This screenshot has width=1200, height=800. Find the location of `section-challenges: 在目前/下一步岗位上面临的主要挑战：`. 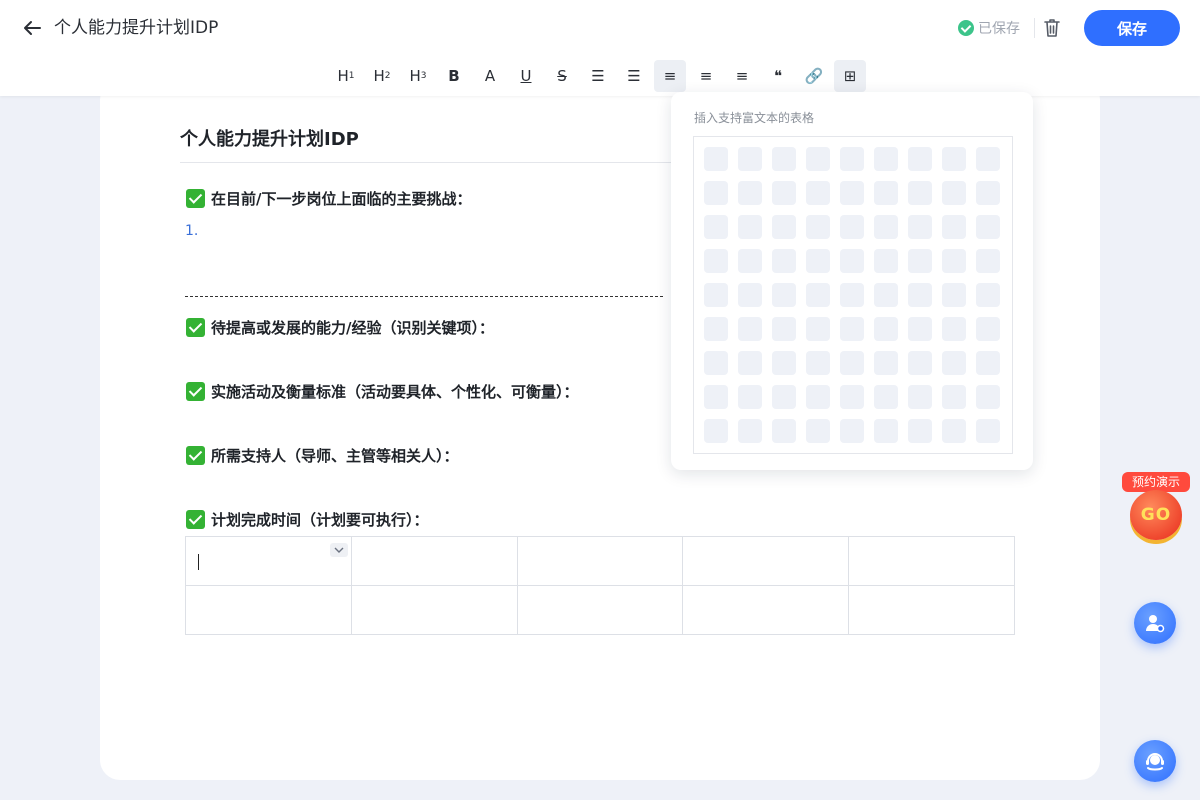

section-challenges: 在目前/下一步岗位上面临的主要挑战： is located at coordinates (328, 198).